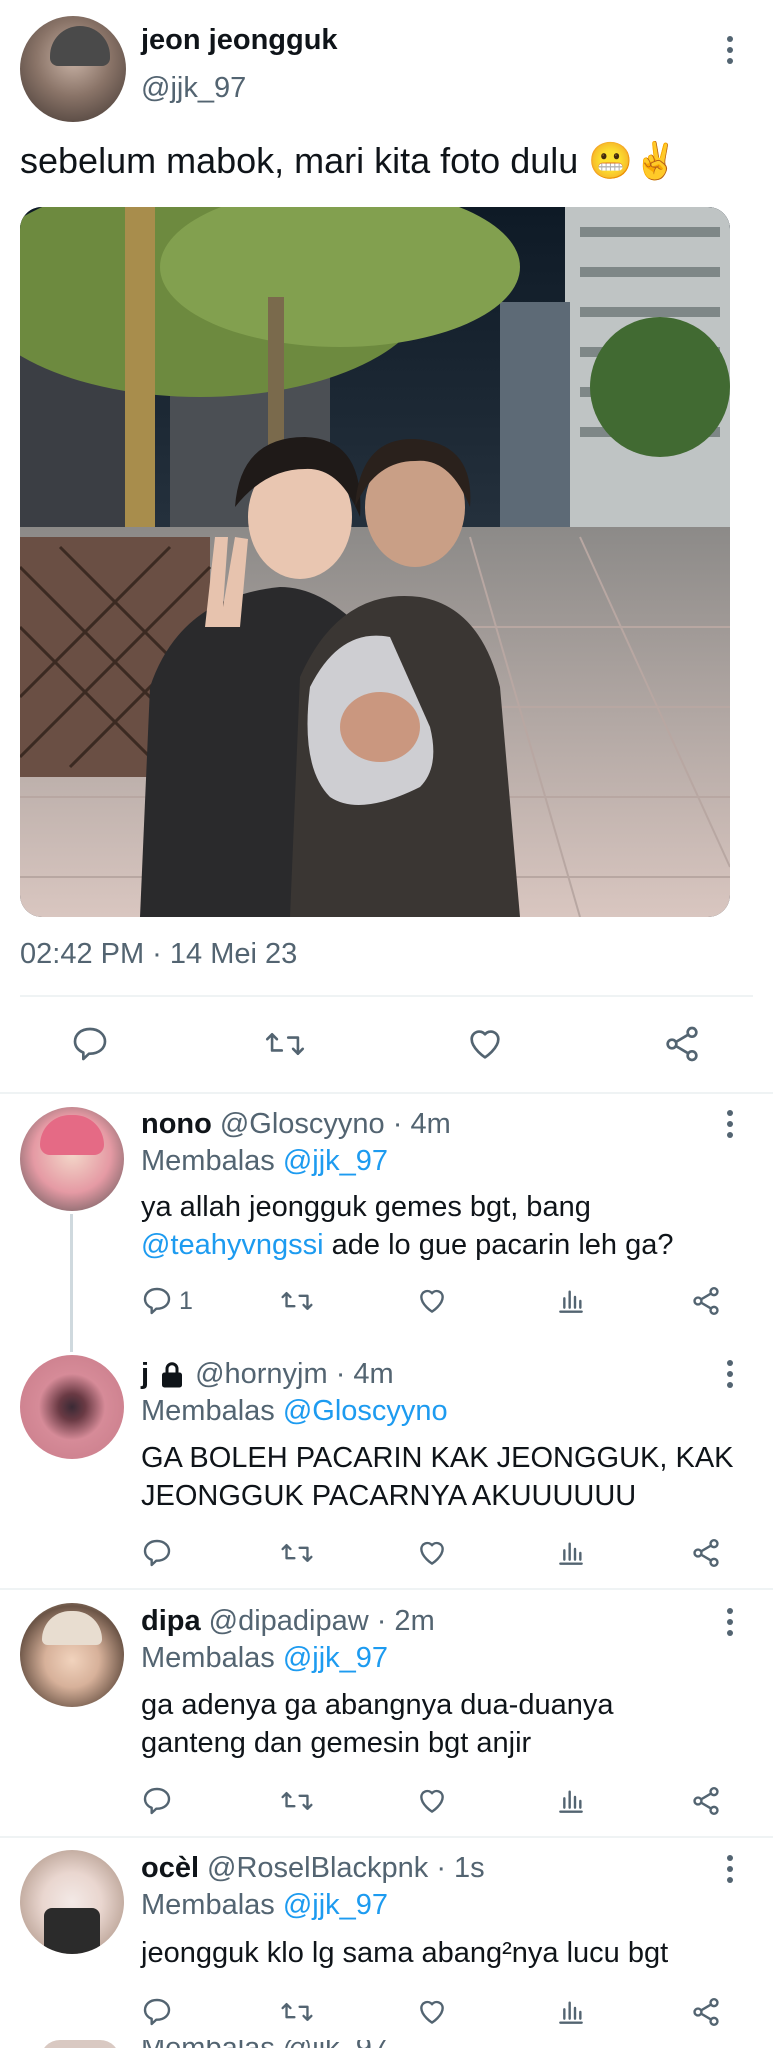 The width and height of the screenshot is (773, 2048). What do you see at coordinates (193, 88) in the screenshot?
I see `author-handle: @jjk_97` at bounding box center [193, 88].